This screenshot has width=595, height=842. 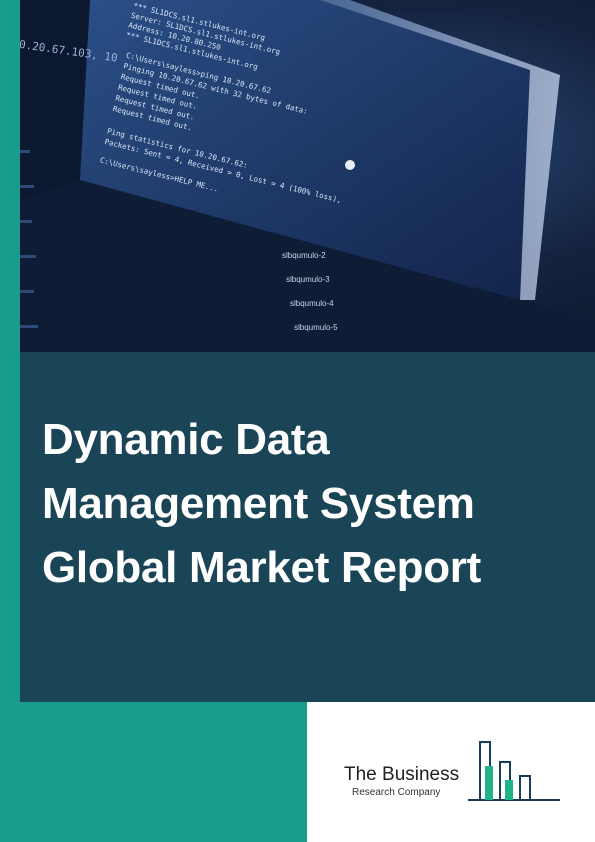 I want to click on title-line-3: Global Market Report, so click(x=261, y=567).